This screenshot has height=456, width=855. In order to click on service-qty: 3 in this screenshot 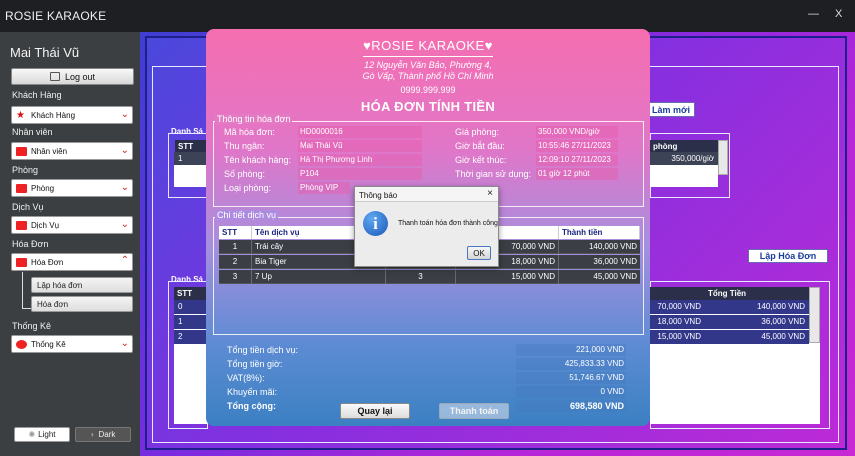, I will do `click(421, 277)`.